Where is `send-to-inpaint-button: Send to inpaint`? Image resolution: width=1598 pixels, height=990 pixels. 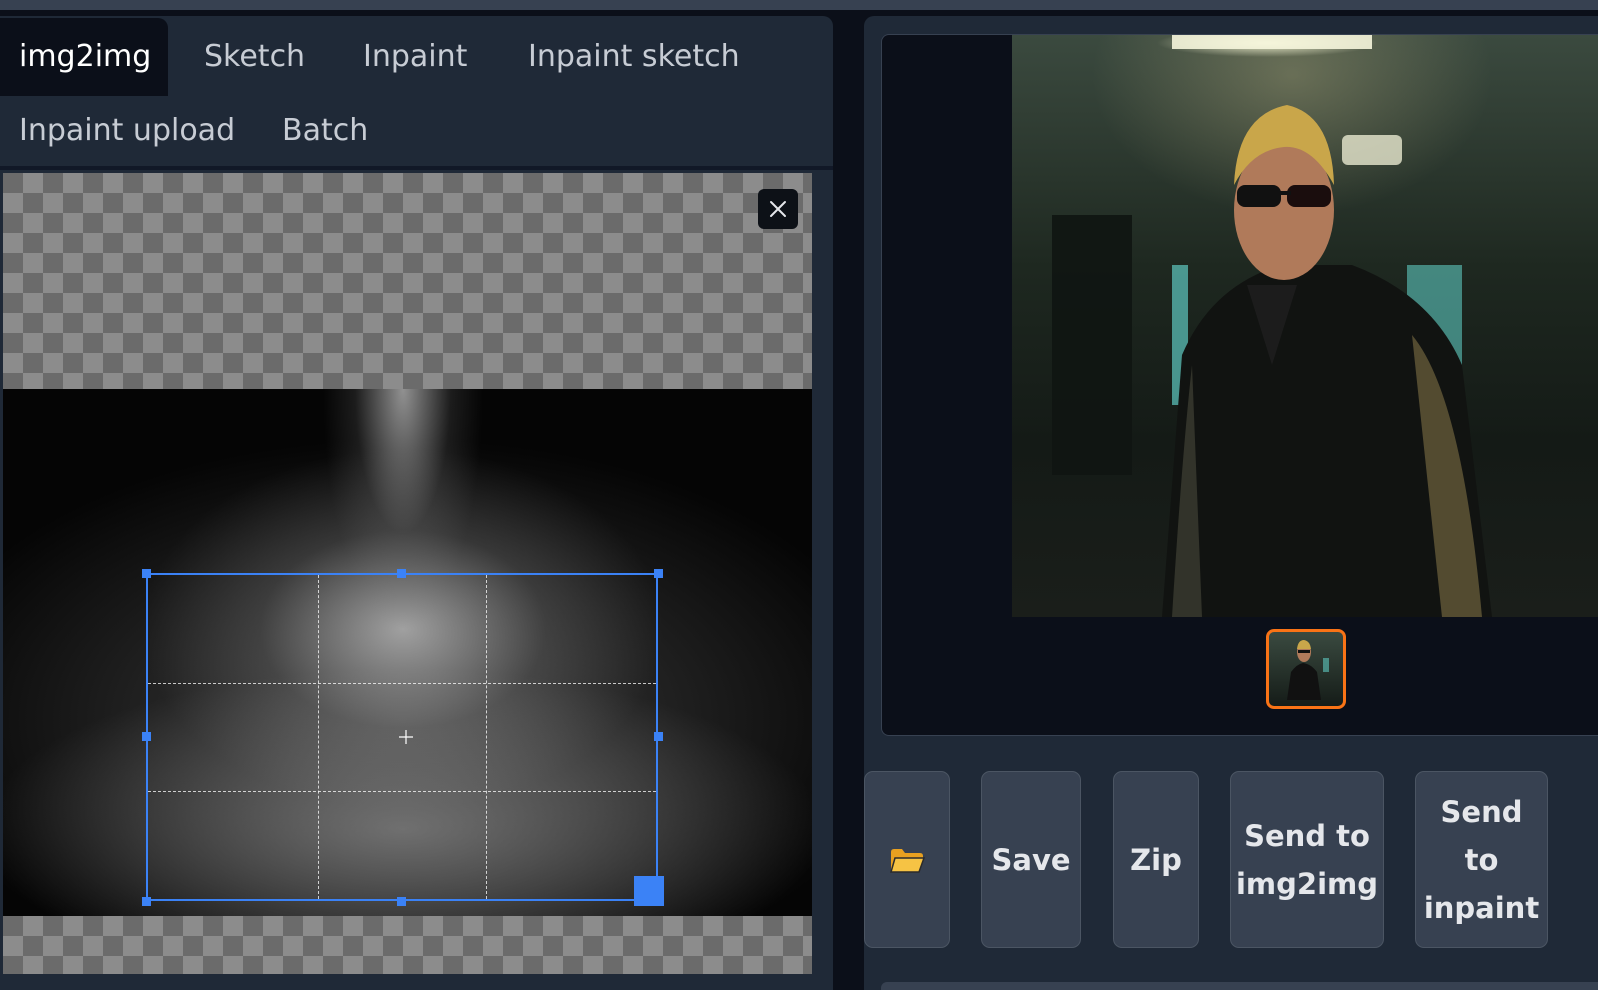 send-to-inpaint-button: Send to inpaint is located at coordinates (1481, 859).